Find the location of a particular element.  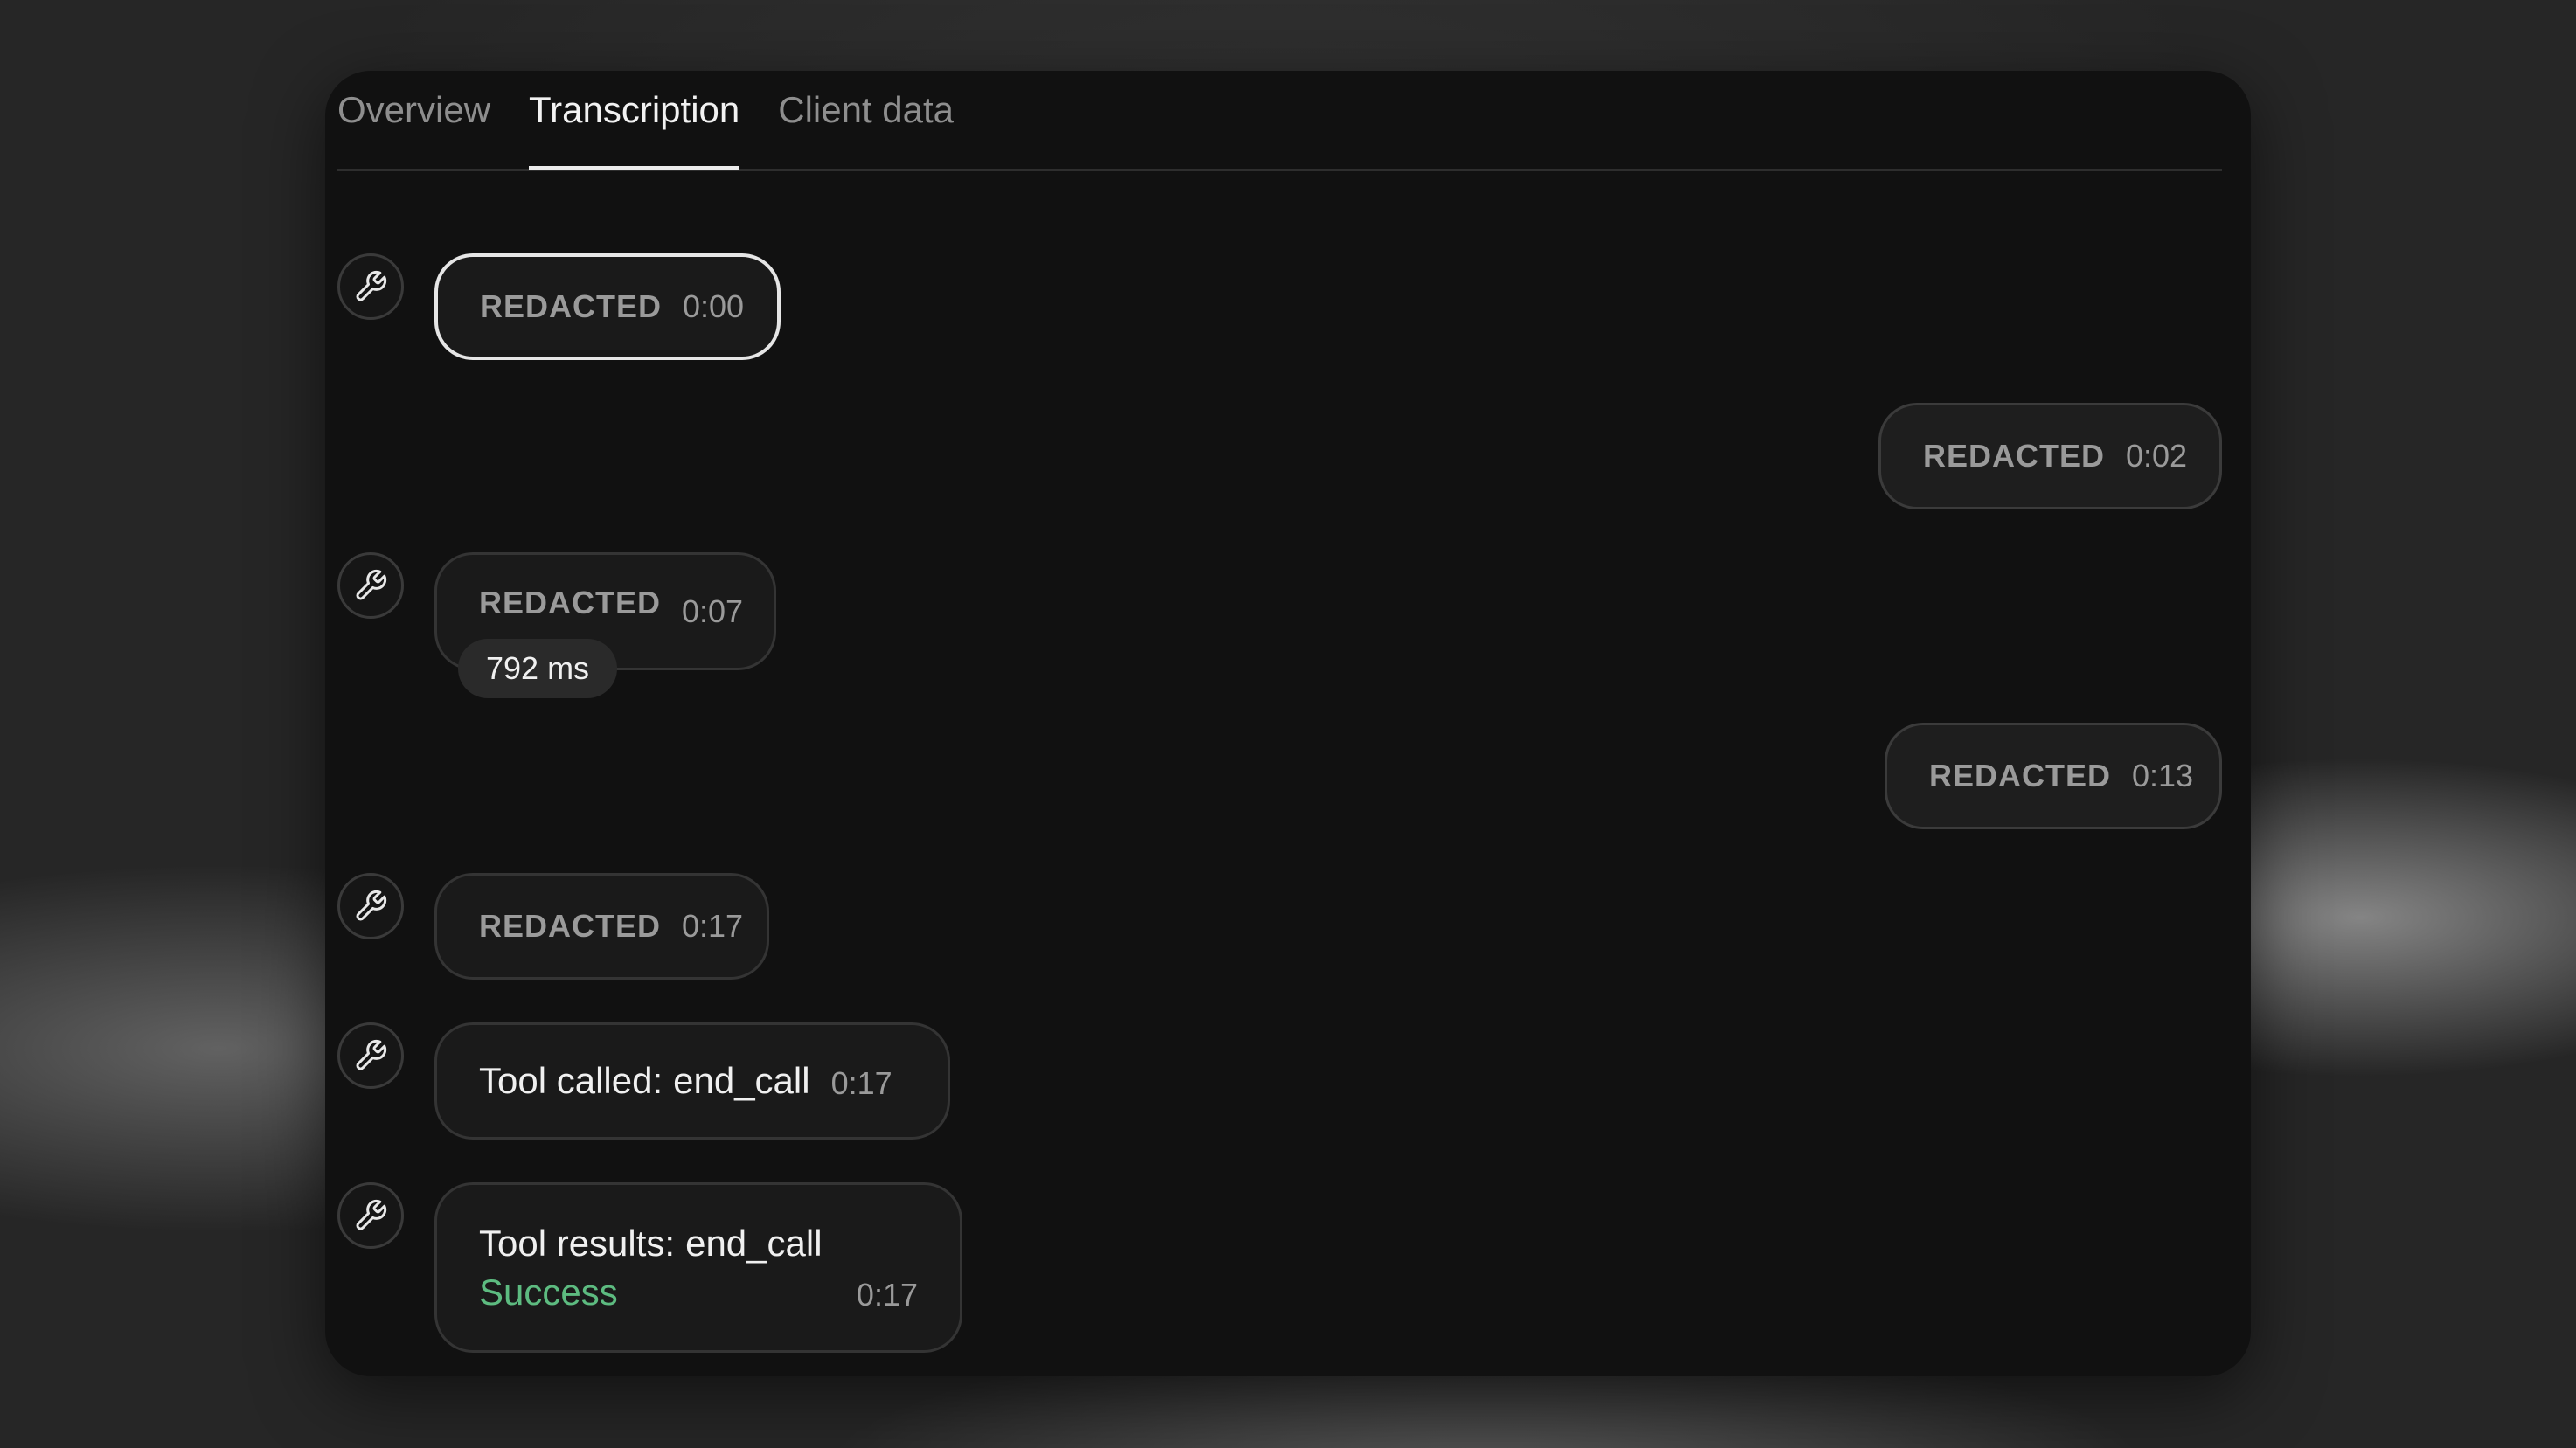

message-bubble-user: REDACTED 0:02 is located at coordinates (2050, 456).